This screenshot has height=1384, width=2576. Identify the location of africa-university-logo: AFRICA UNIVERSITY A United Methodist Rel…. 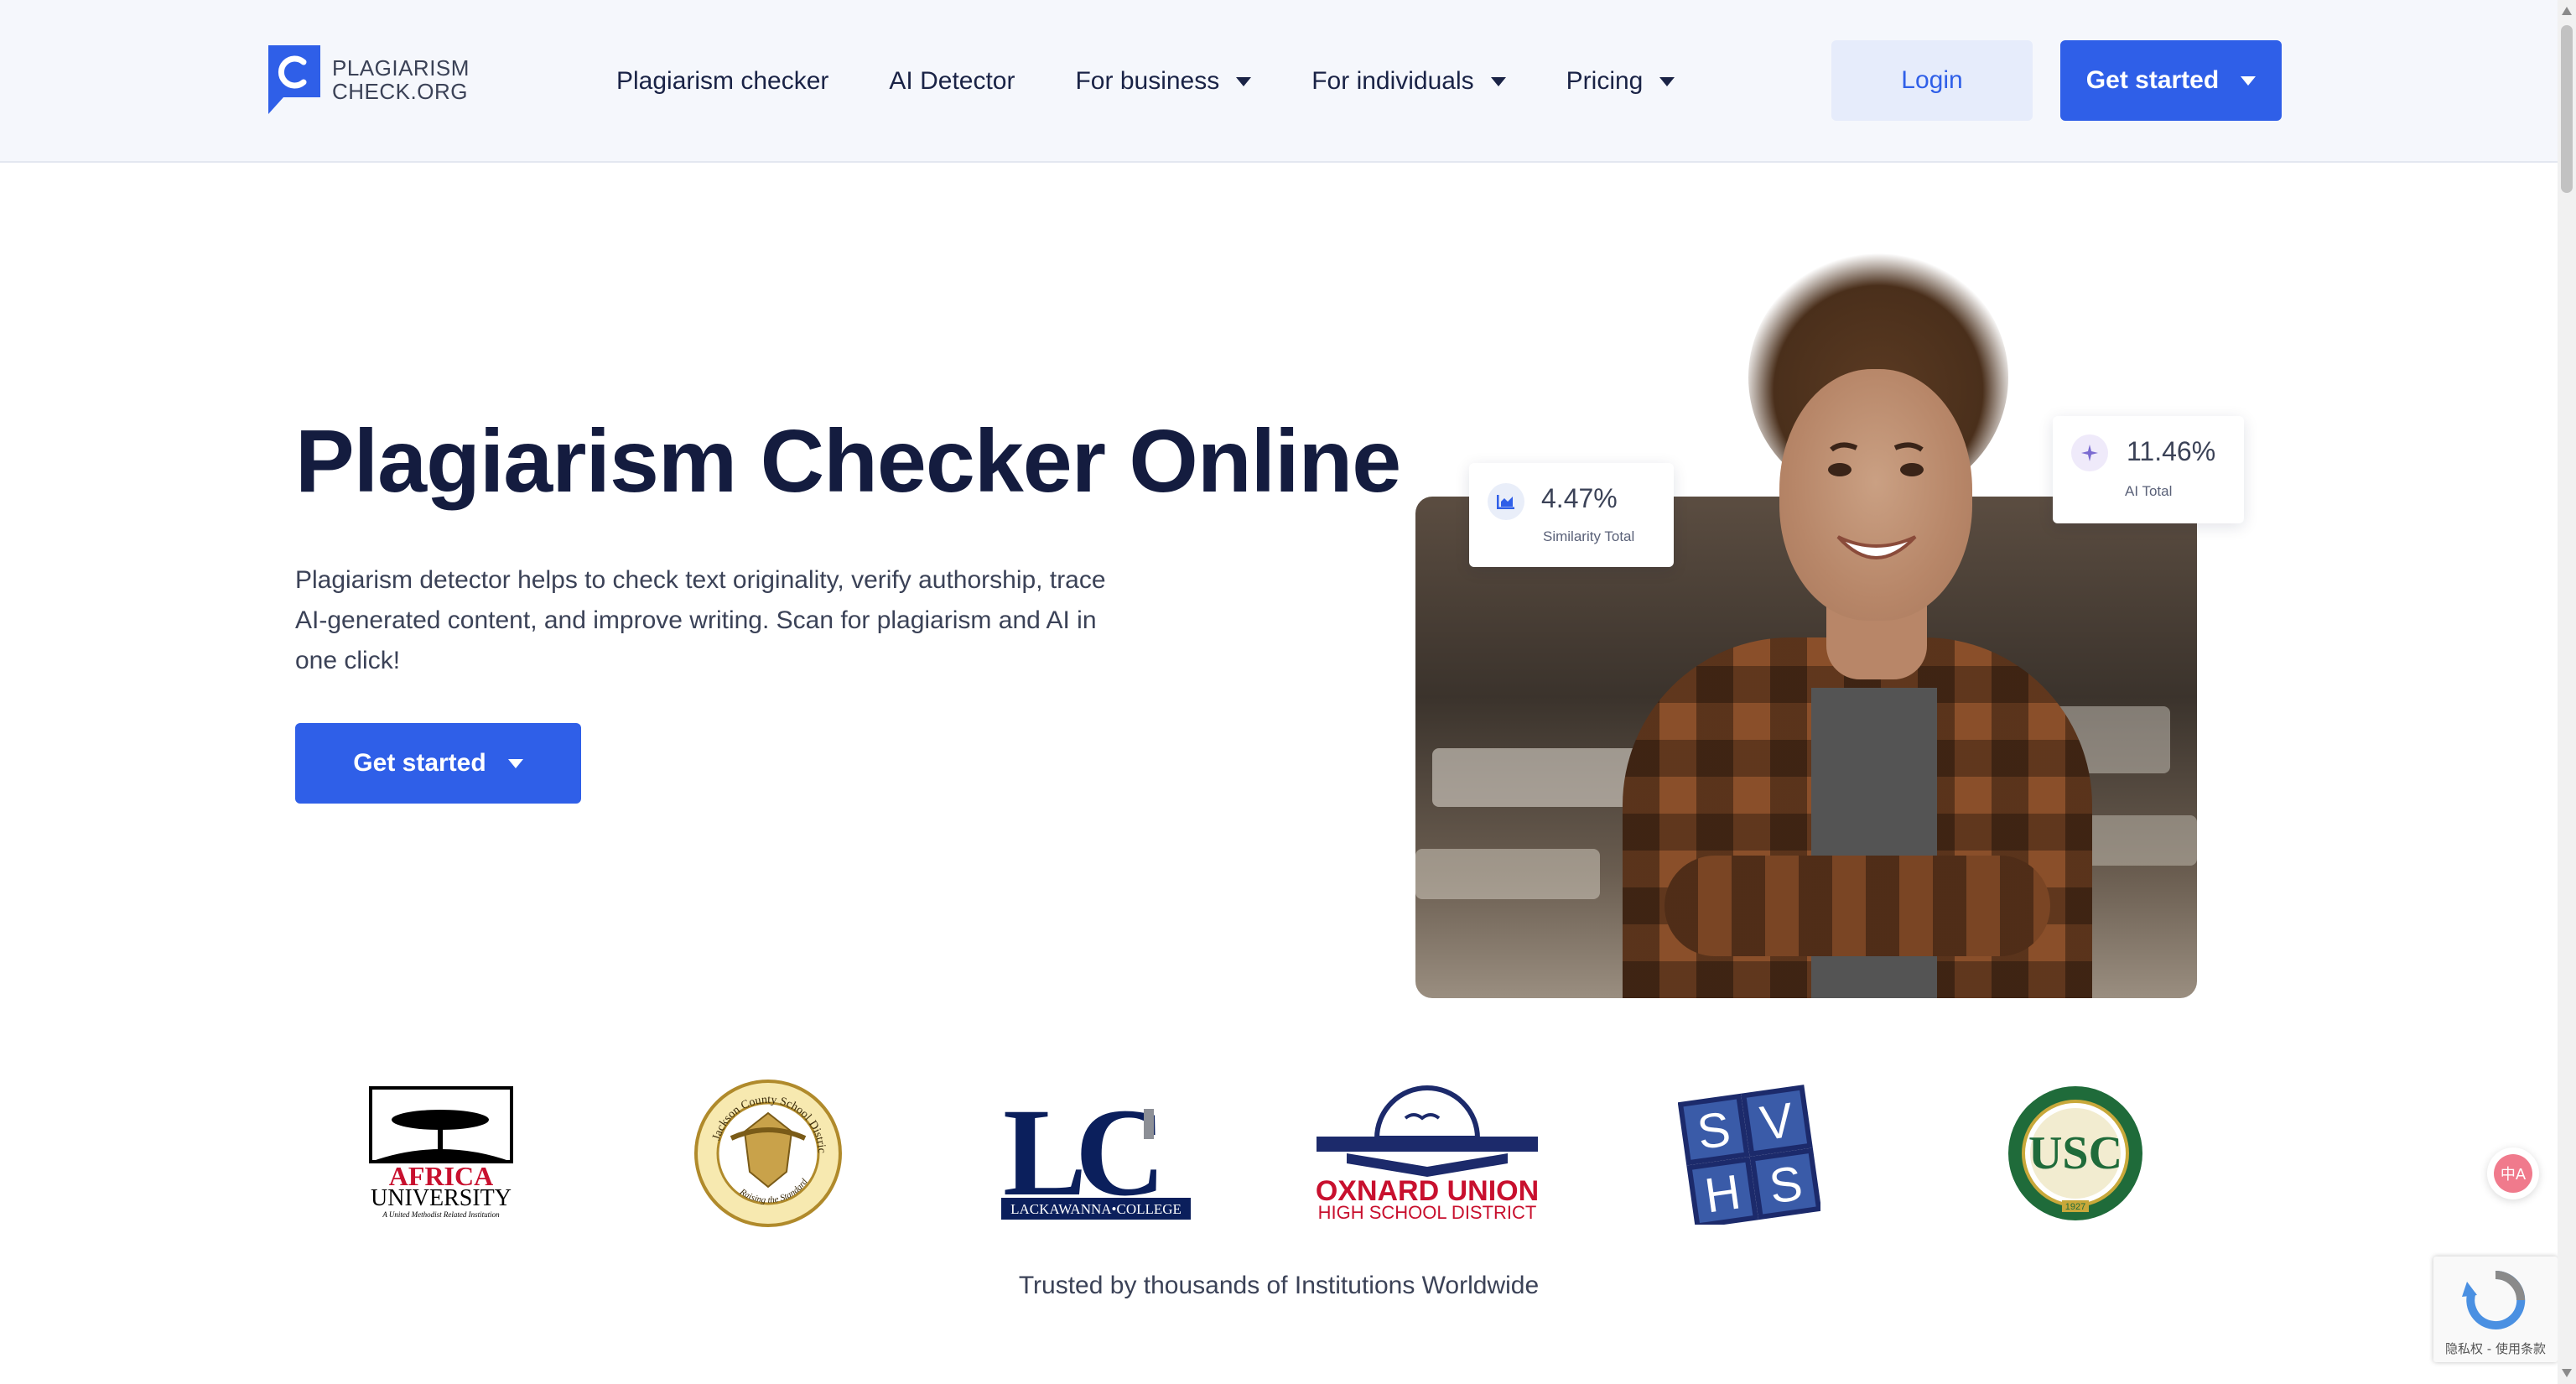
(441, 1153).